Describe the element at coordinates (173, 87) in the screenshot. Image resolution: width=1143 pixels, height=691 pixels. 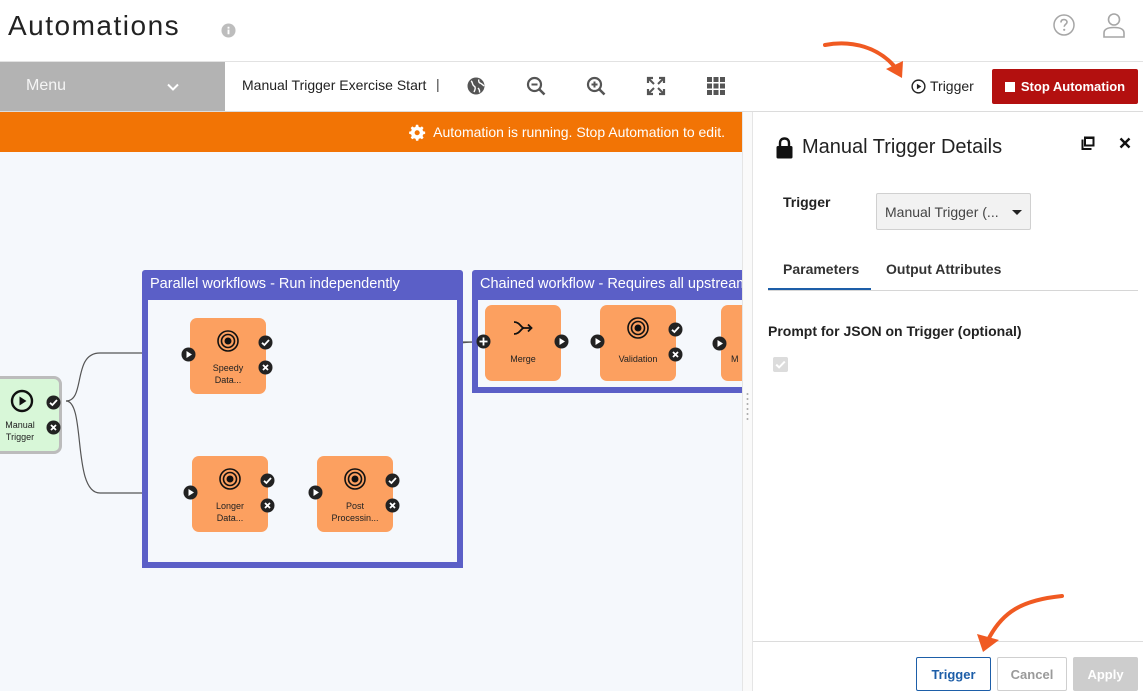
I see `chevron-down-icon` at that location.